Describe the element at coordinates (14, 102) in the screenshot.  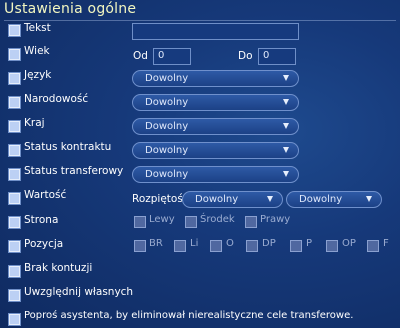
I see `nationality-filter-checkbox` at that location.